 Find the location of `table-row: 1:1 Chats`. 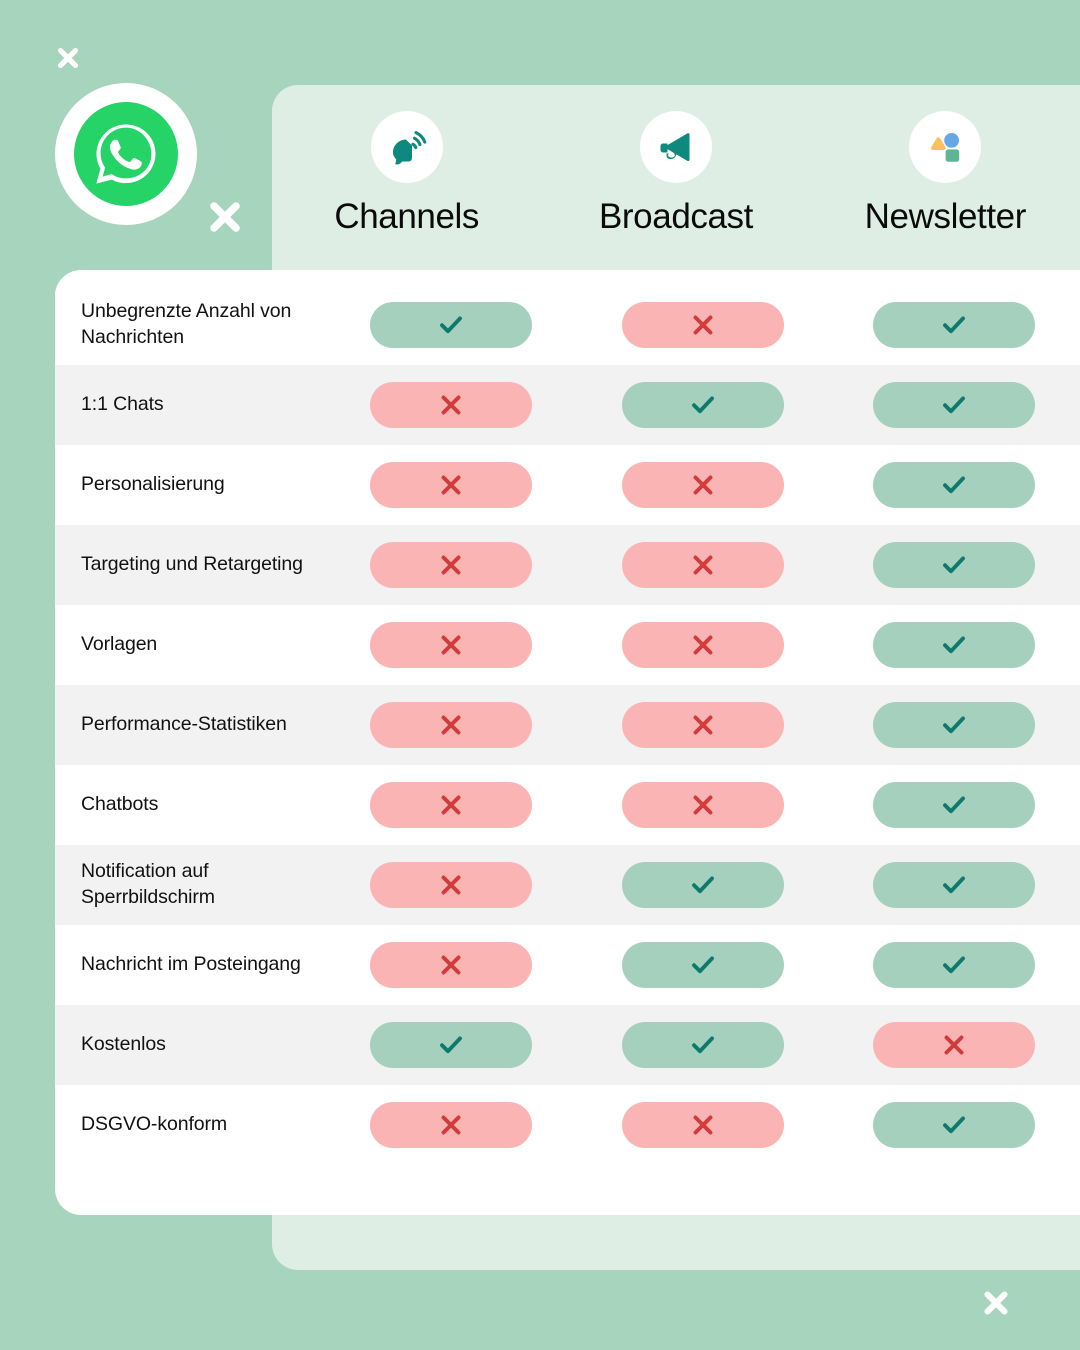

table-row: 1:1 Chats is located at coordinates (567, 405).